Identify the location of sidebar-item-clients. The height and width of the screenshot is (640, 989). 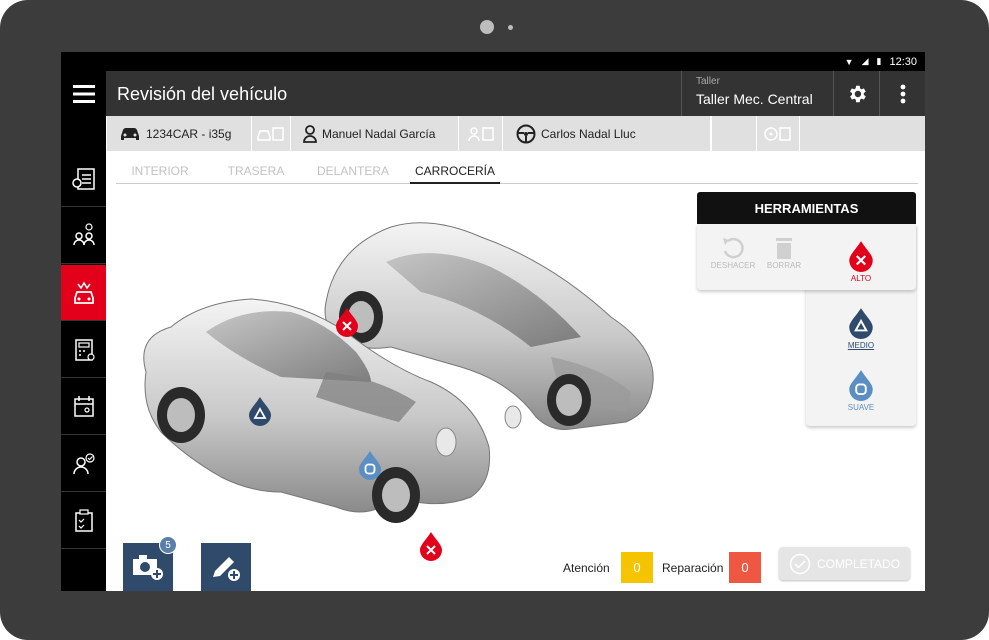
(83, 236).